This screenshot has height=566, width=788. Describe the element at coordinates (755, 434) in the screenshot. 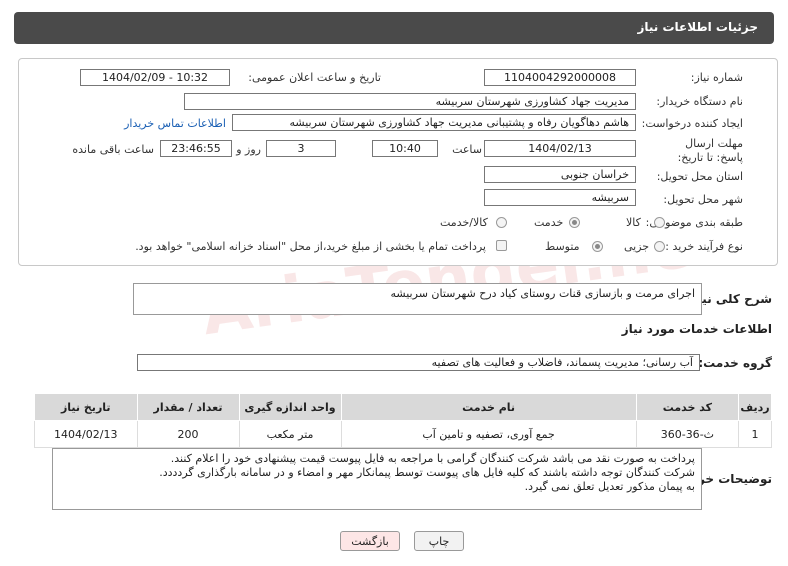

I see `cell-row: 1` at that location.